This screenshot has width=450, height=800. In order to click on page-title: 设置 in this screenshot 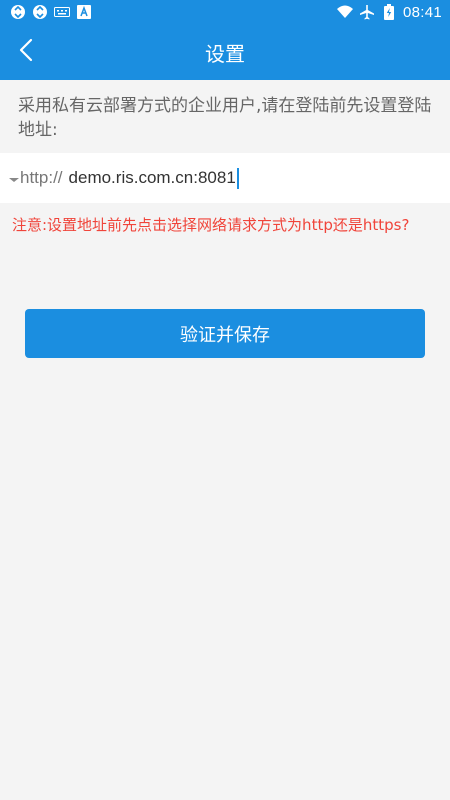, I will do `click(225, 53)`.